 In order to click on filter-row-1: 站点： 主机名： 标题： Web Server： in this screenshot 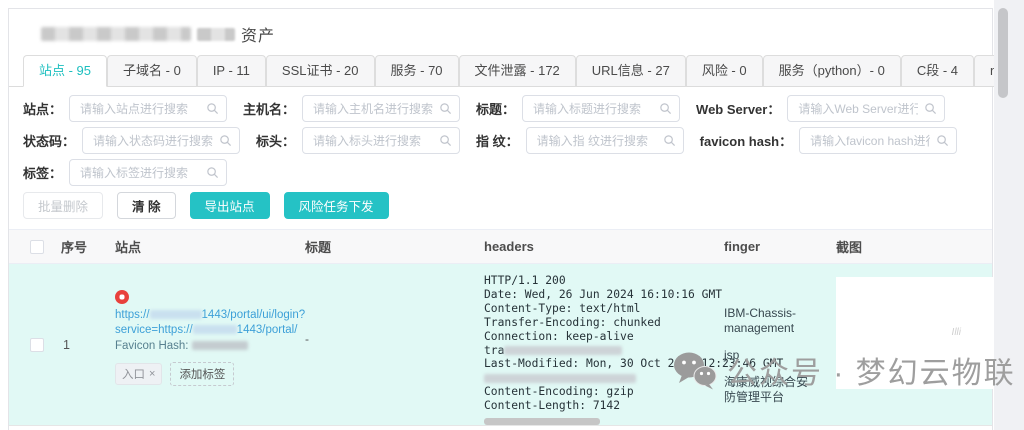, I will do `click(507, 108)`.